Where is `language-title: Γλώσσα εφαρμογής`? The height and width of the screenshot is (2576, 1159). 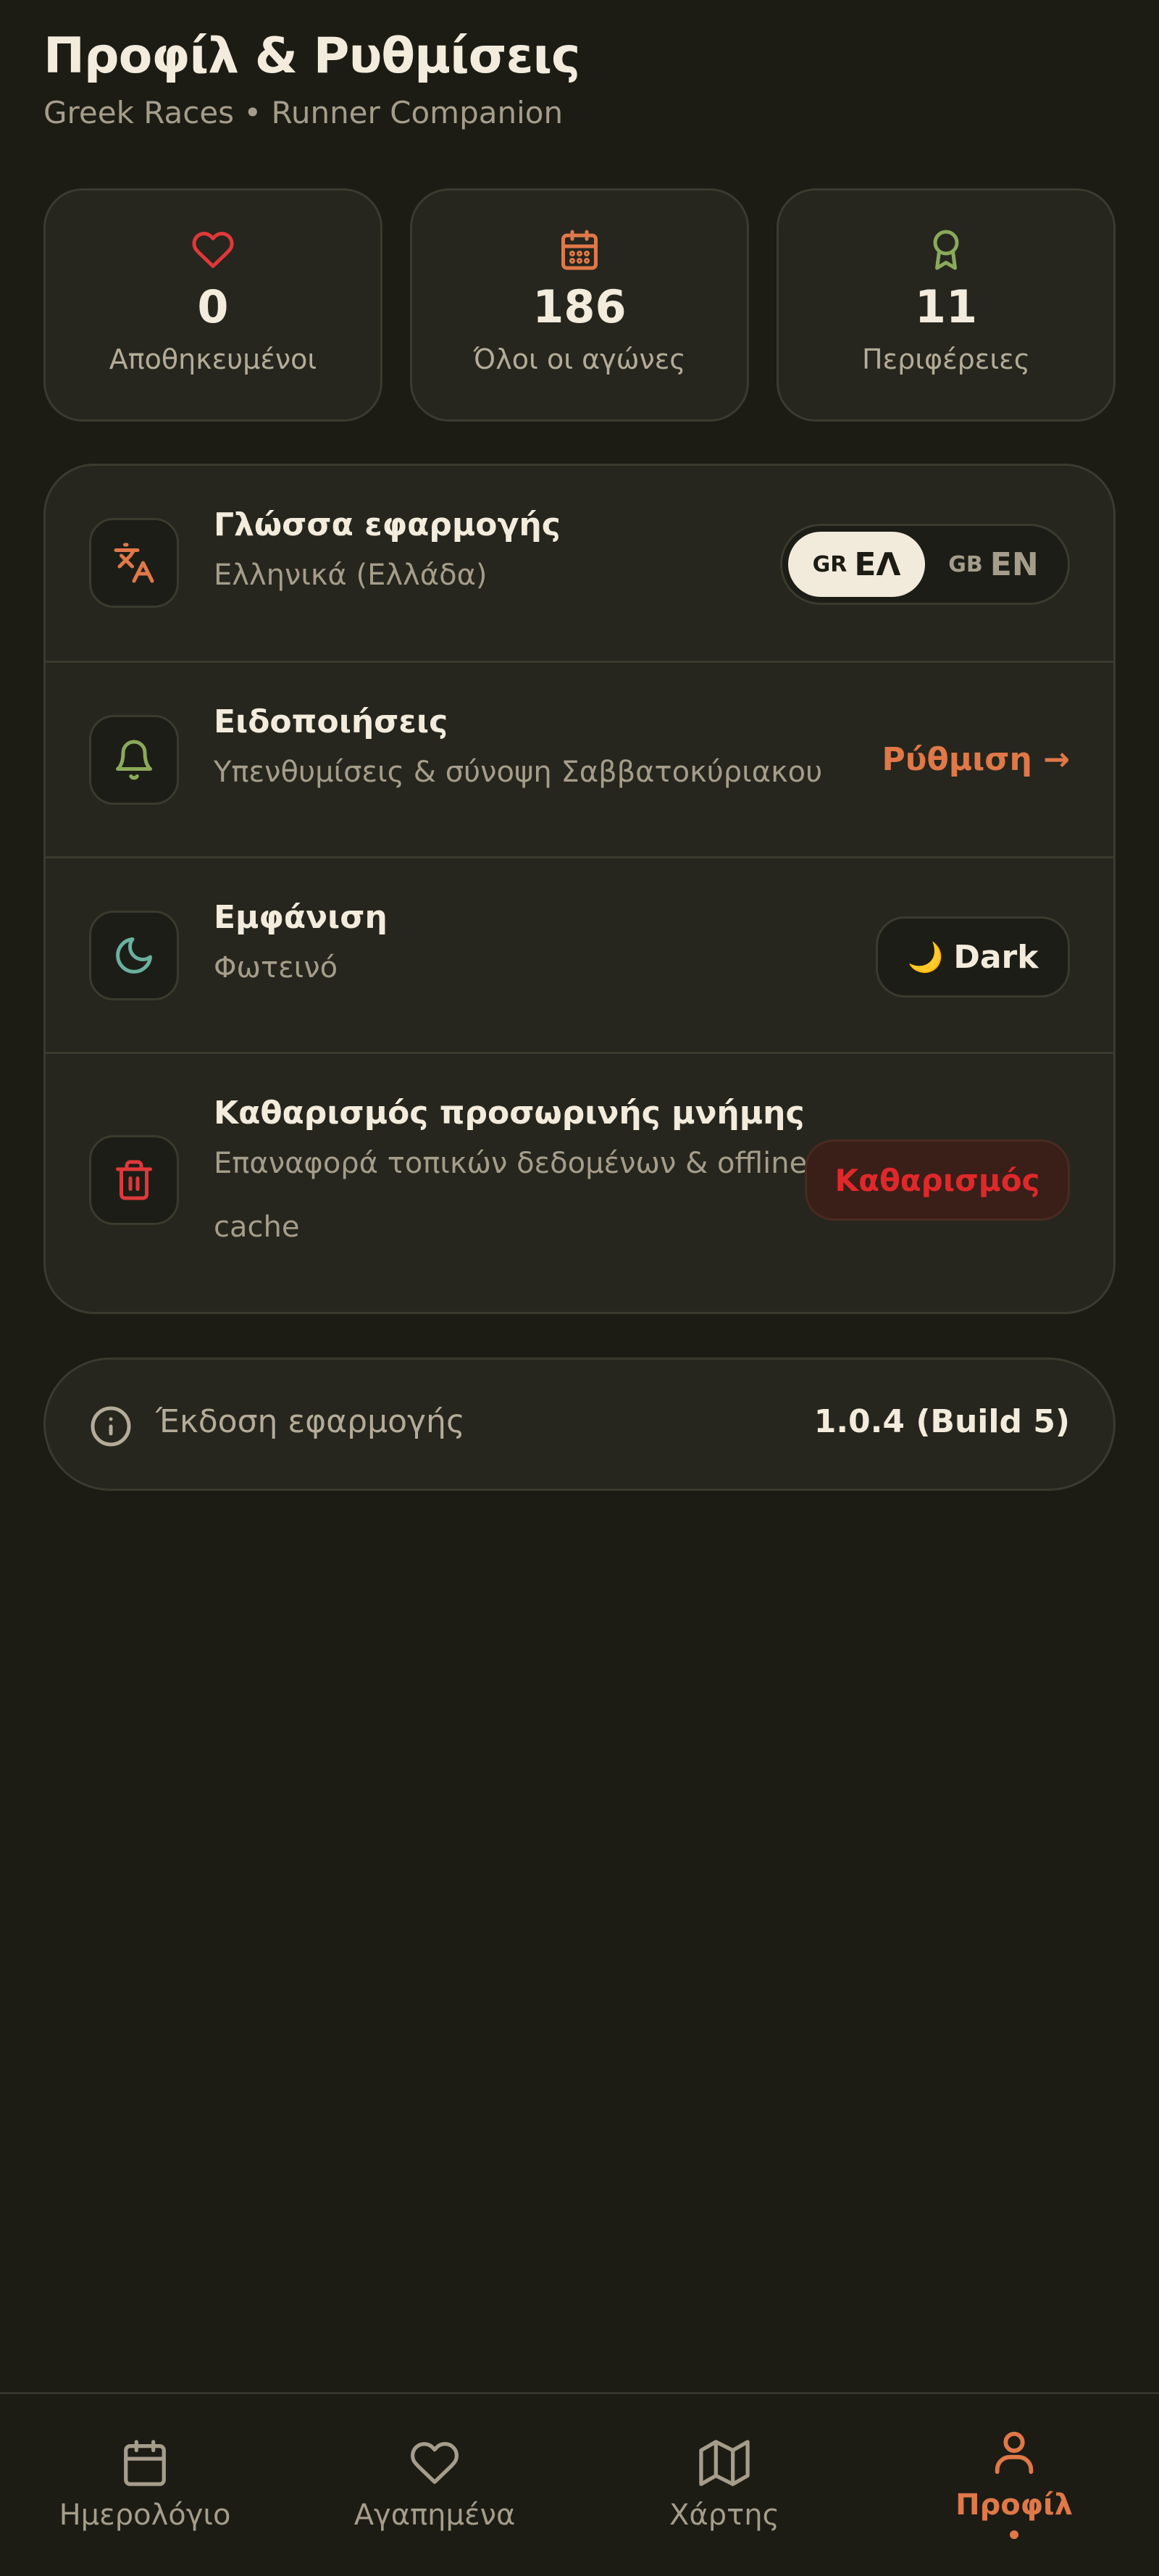 language-title: Γλώσσα εφαρμογής is located at coordinates (387, 524).